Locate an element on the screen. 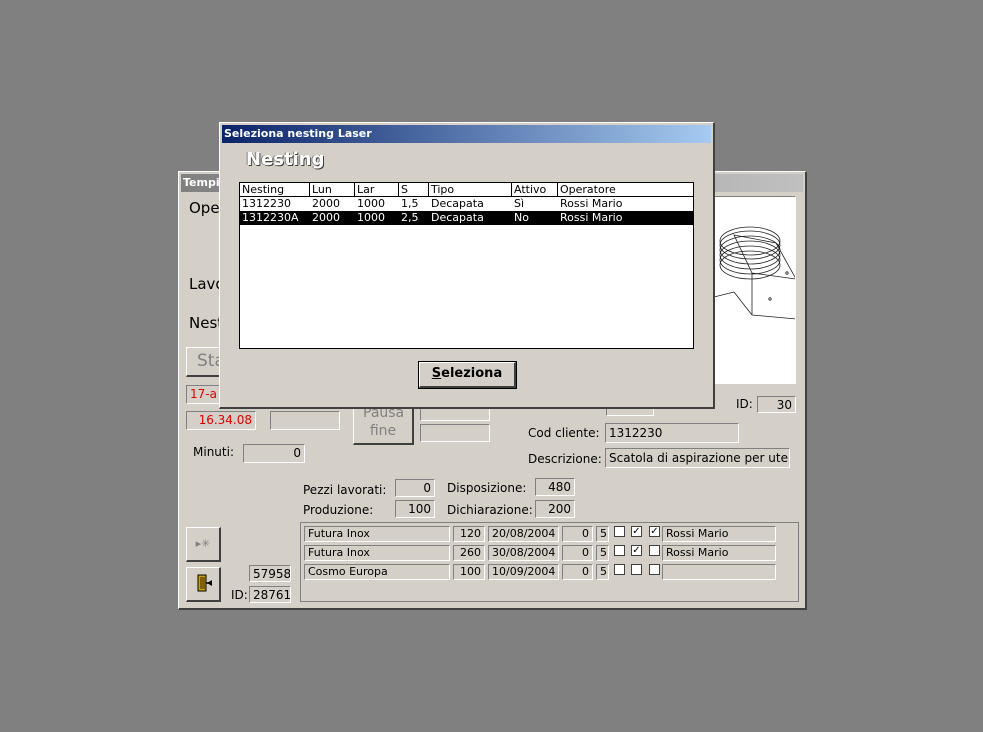  dialog-heading: Nesting is located at coordinates (285, 159).